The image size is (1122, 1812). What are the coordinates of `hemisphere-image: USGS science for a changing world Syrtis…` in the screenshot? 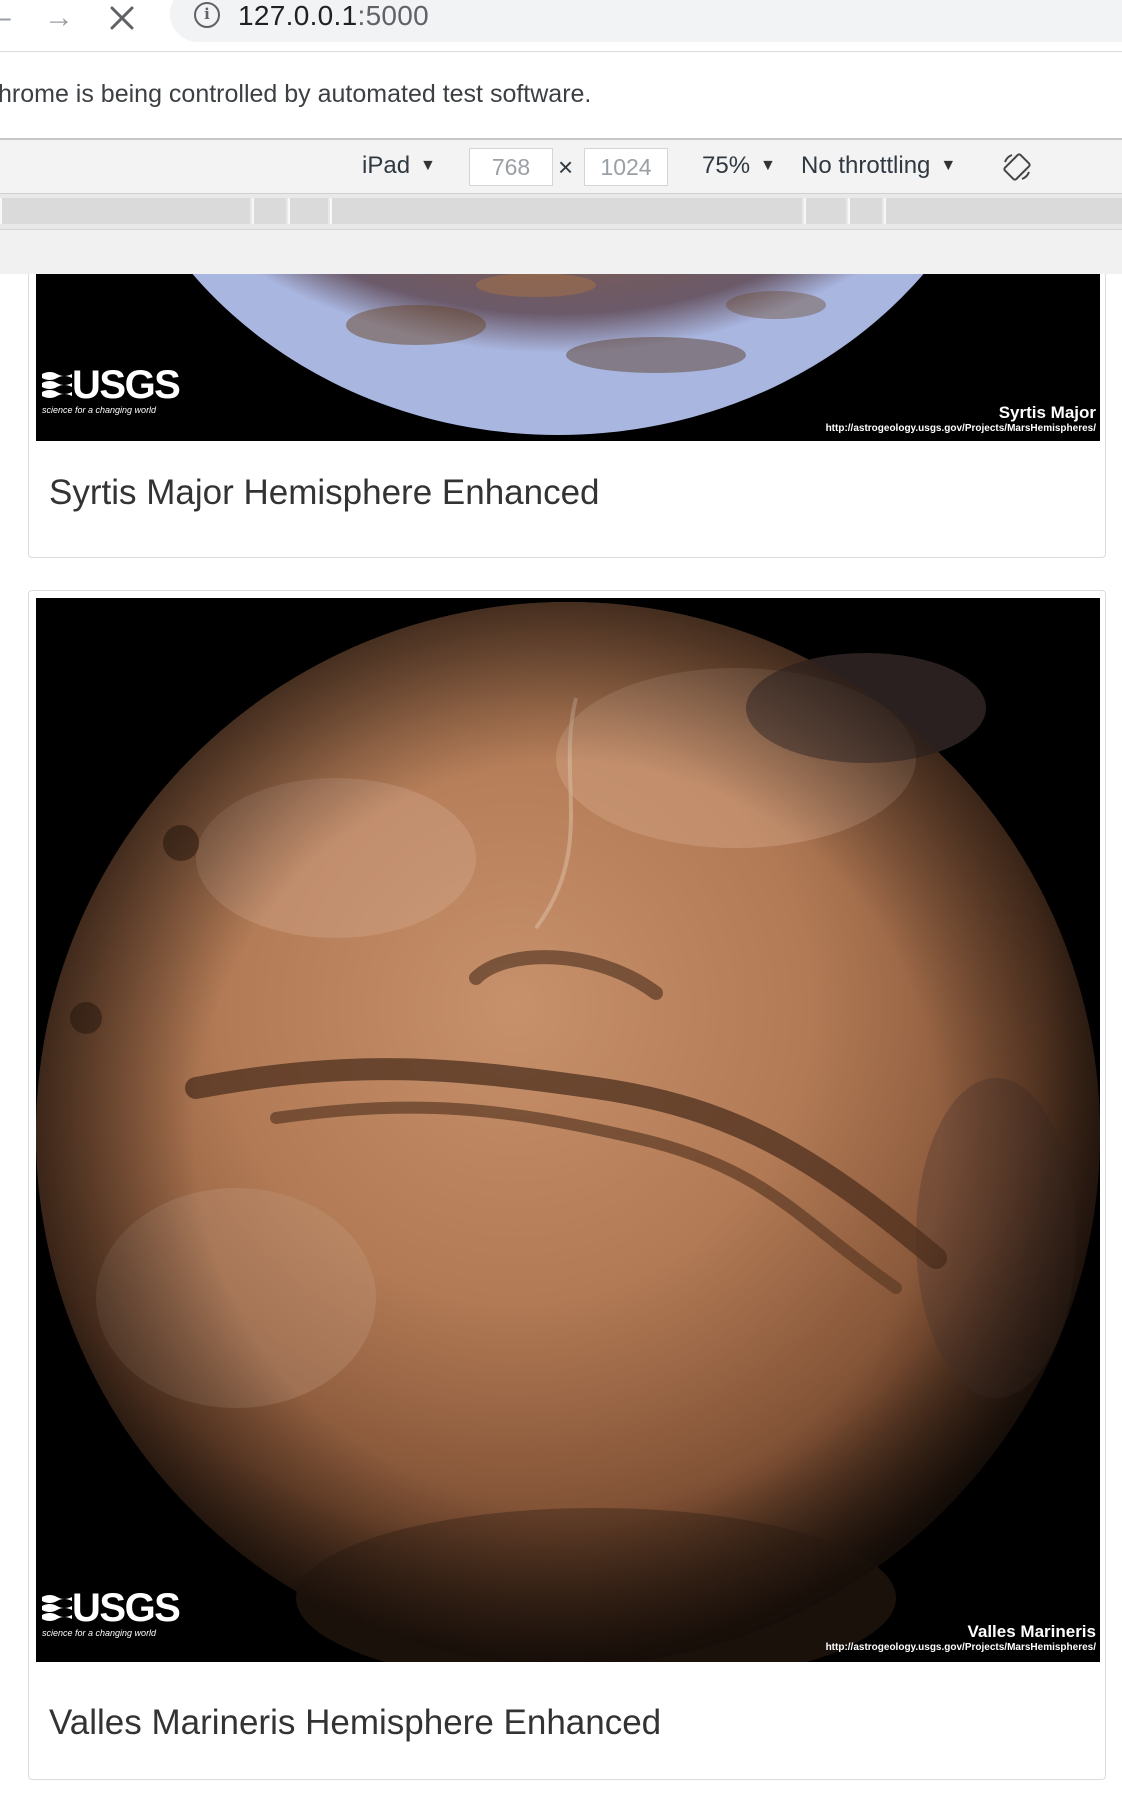 It's located at (568, 357).